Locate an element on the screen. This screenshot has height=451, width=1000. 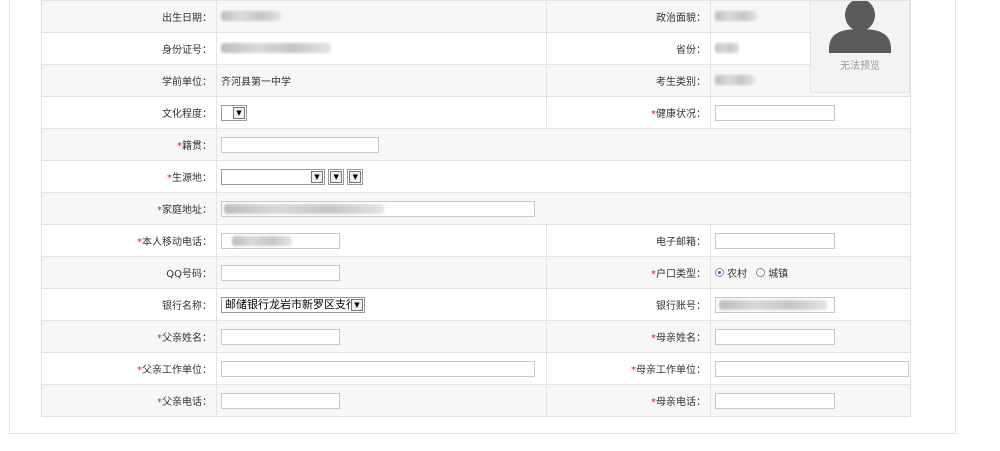
origin-place-label-text: 生源地： is located at coordinates (192, 178).